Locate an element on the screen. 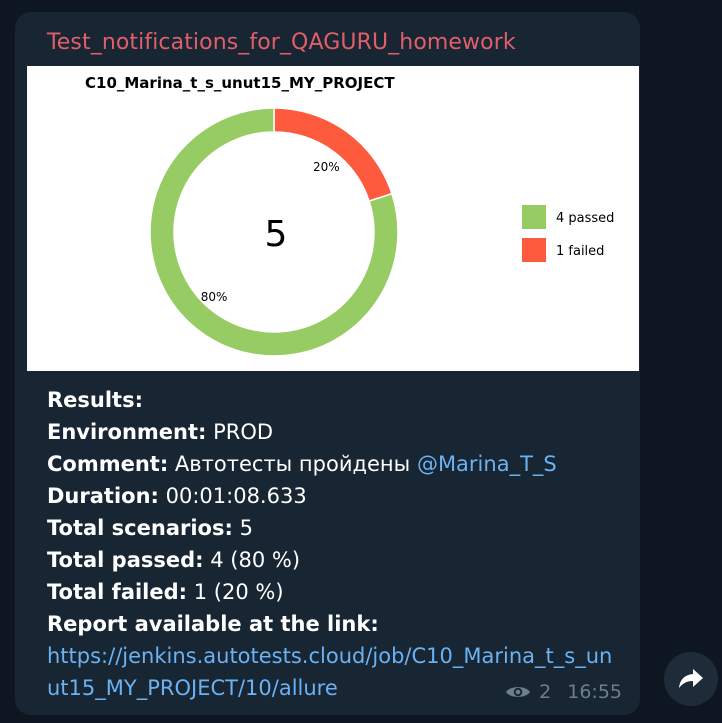  mention-link: @Marina_T_S is located at coordinates (487, 464).